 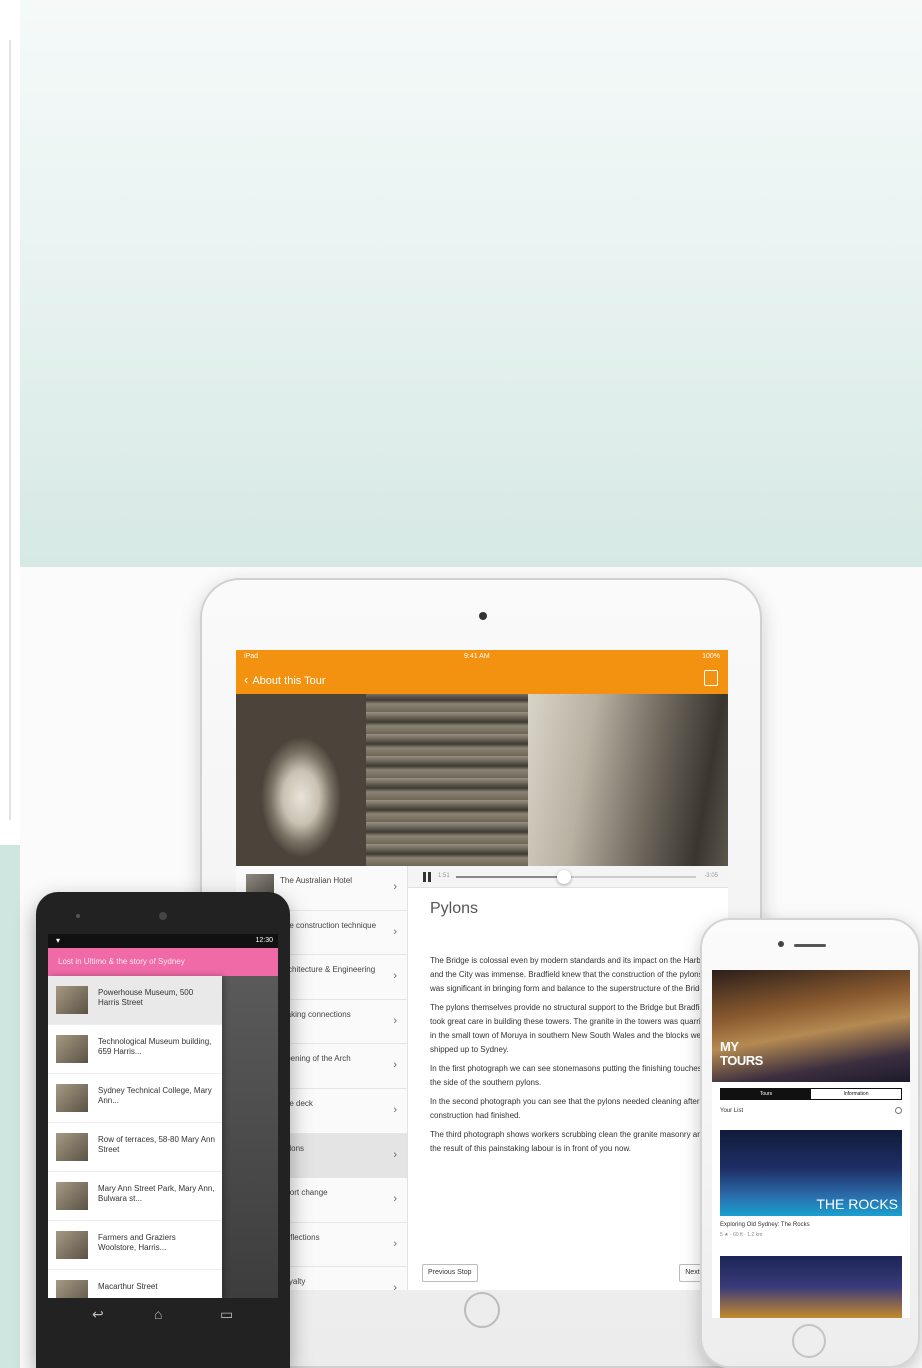 I want to click on stop-list-label: Reflections, so click(x=300, y=1237).